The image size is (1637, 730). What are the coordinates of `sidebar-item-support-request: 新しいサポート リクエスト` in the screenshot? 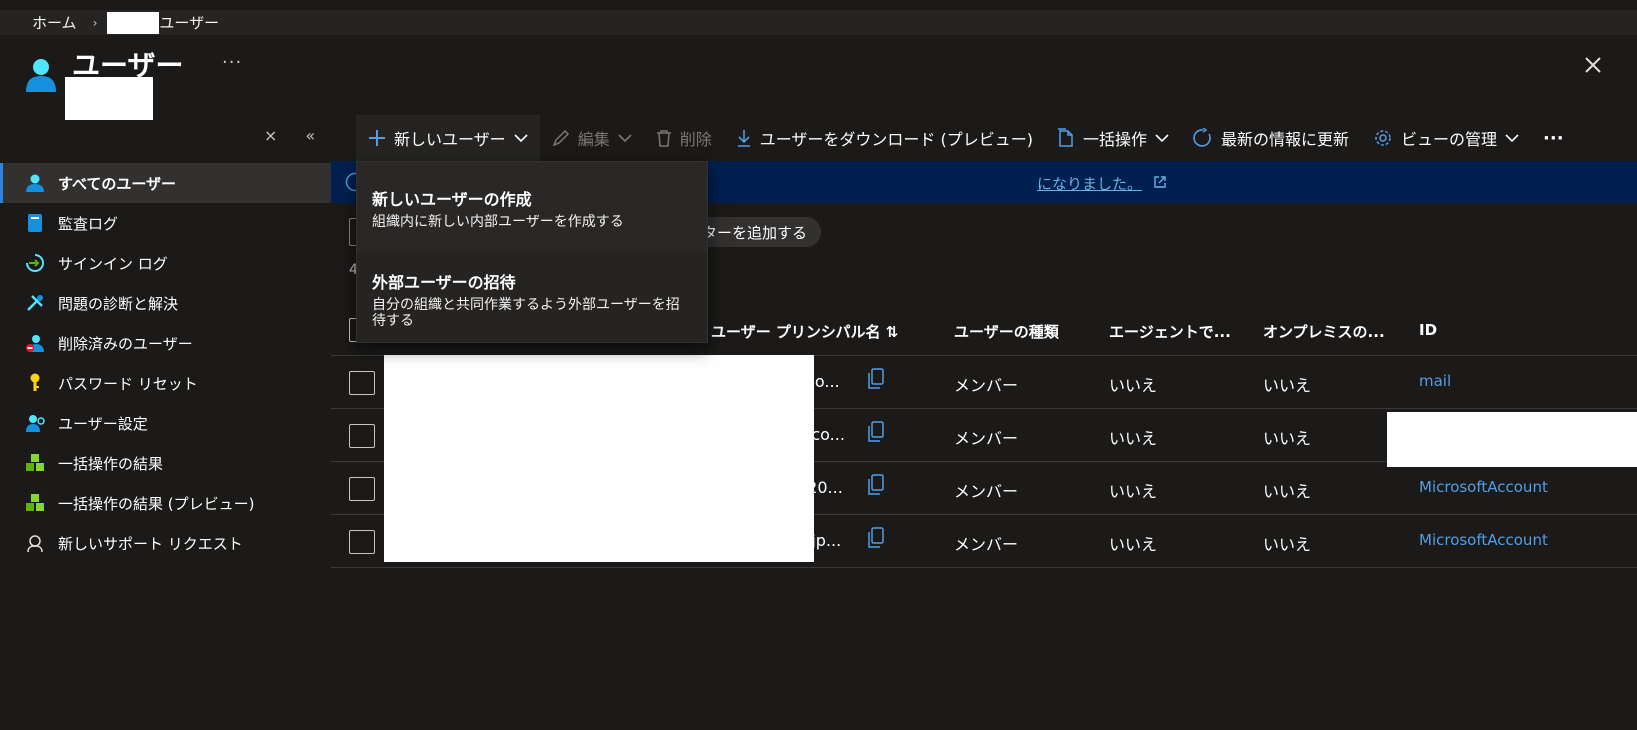 It's located at (165, 543).